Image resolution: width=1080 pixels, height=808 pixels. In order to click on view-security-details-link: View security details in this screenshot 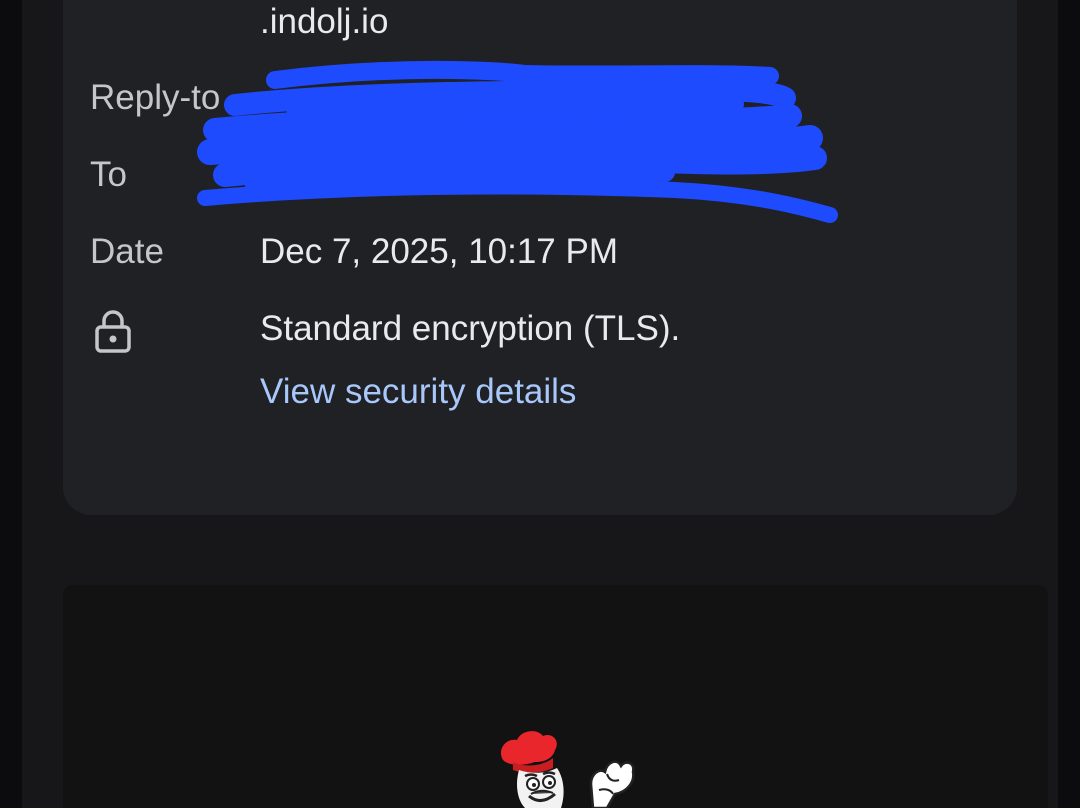, I will do `click(418, 392)`.